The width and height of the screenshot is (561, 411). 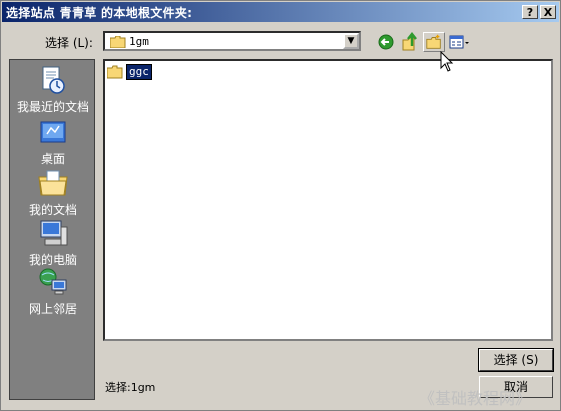 I want to click on place-label: 桌面, so click(x=52, y=159).